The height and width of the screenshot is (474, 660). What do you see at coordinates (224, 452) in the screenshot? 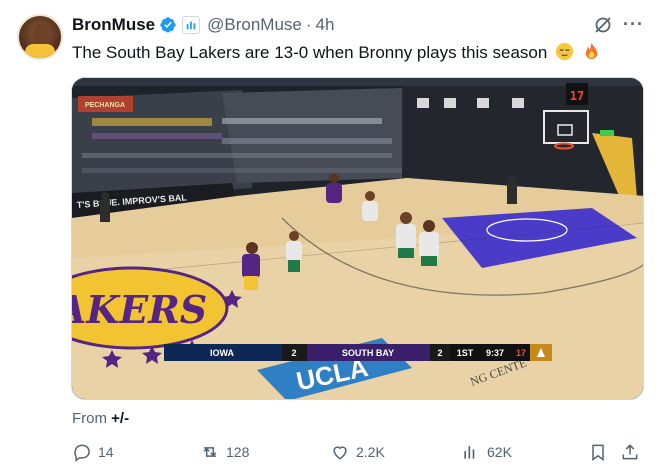
I see `repost-button: 128` at bounding box center [224, 452].